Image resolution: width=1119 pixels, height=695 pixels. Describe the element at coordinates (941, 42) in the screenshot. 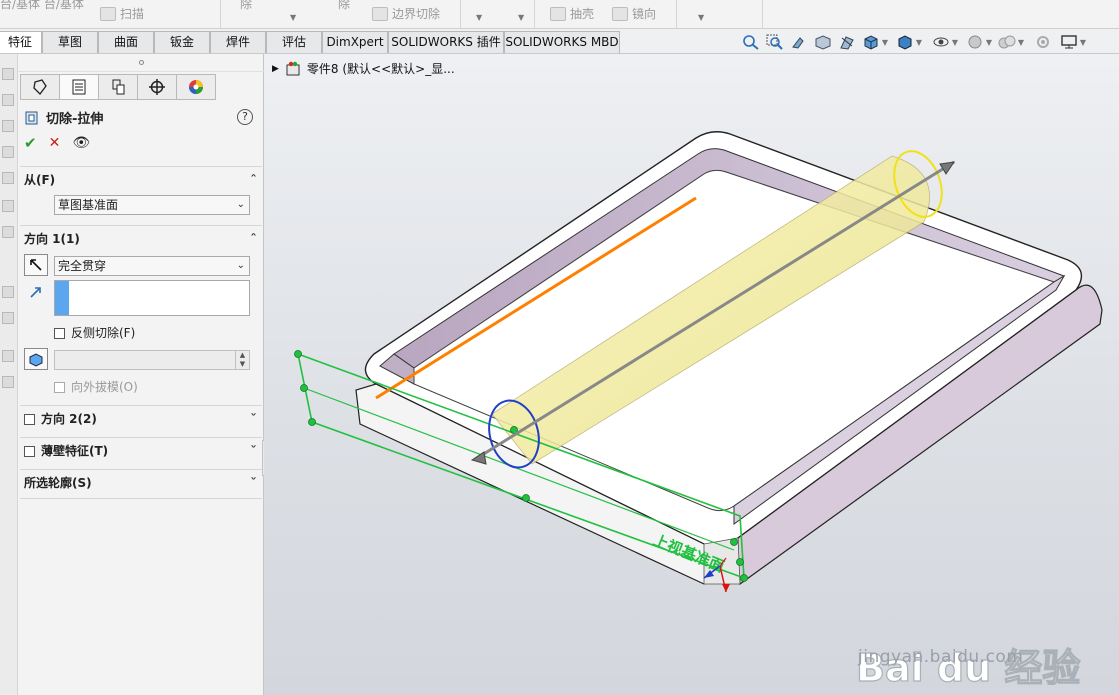

I see `hide-show-items-icon` at that location.